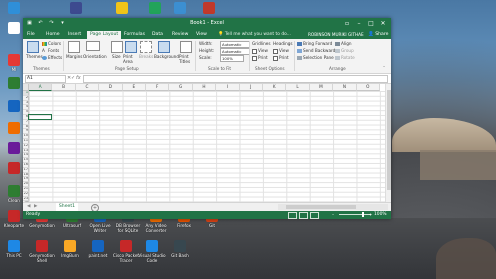 Image resolution: width=496 pixels, height=279 pixels. Describe the element at coordinates (319, 50) in the screenshot. I see `send-backward-button: Send Backward` at that location.